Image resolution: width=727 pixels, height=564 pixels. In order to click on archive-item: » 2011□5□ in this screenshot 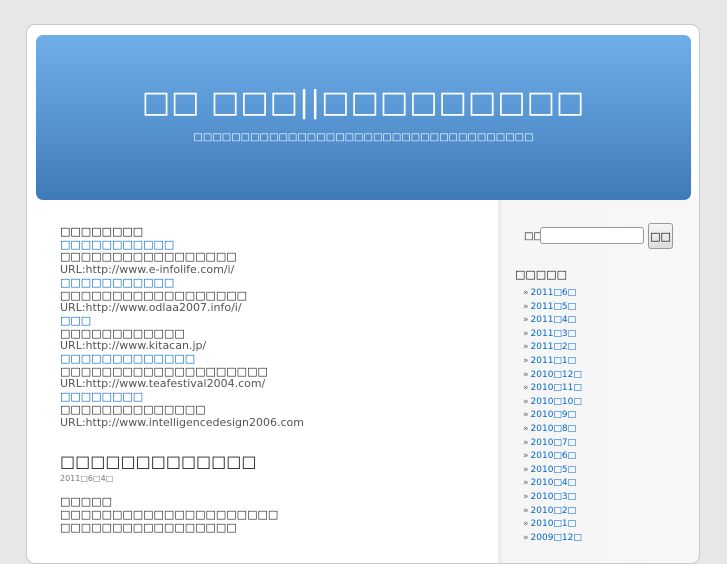, I will do `click(552, 308)`.